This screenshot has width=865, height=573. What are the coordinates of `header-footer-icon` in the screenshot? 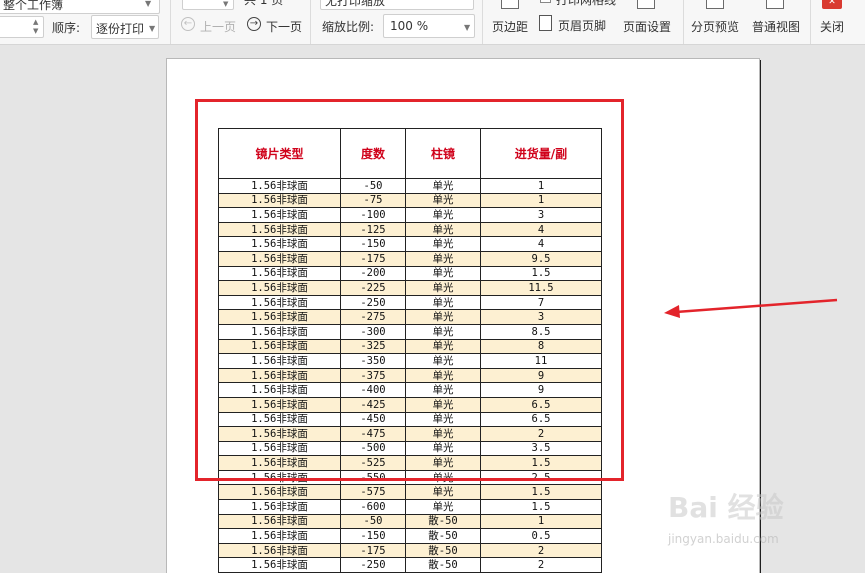 It's located at (545, 23).